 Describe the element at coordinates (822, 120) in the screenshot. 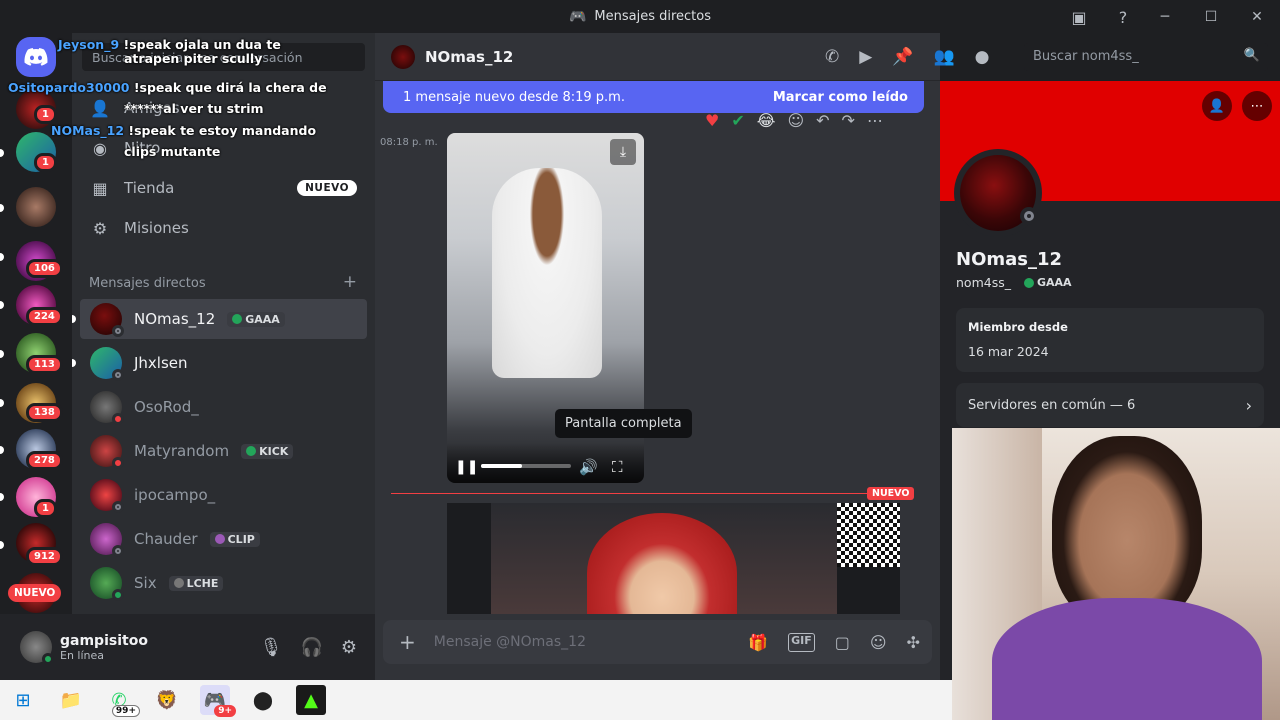

I see `reply-icon: ↶` at that location.